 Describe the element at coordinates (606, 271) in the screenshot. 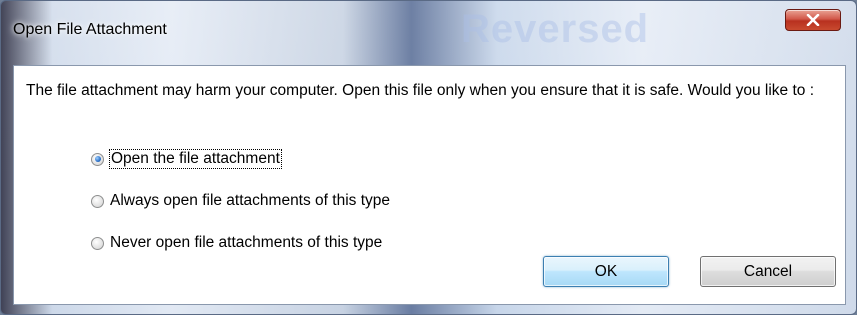

I see `ok-button: OK` at that location.